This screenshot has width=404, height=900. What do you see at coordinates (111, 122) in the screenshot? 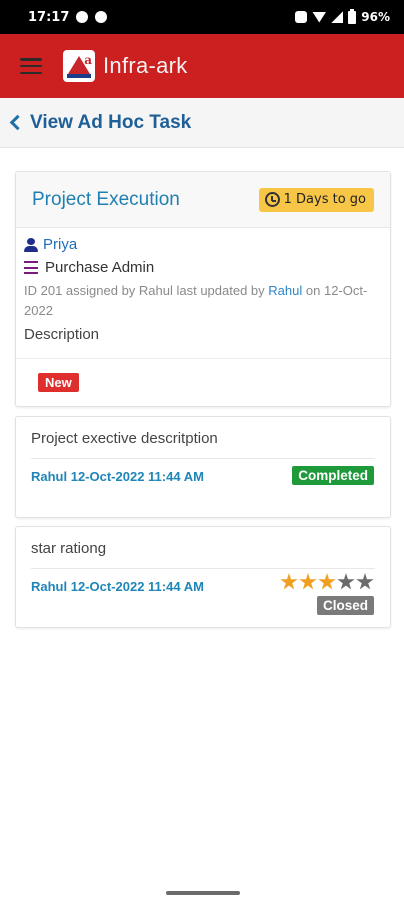
I see `page-title: View Ad Hoc Task` at bounding box center [111, 122].